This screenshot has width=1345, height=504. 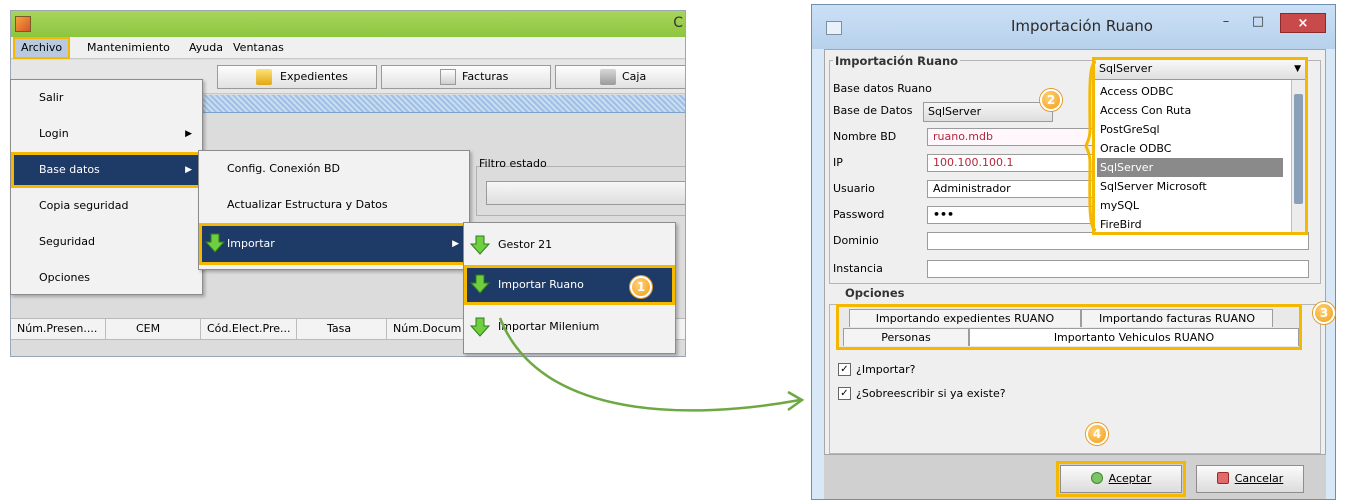 I want to click on nombre-bd-input: ruano.mdb, so click(x=1012, y=137).